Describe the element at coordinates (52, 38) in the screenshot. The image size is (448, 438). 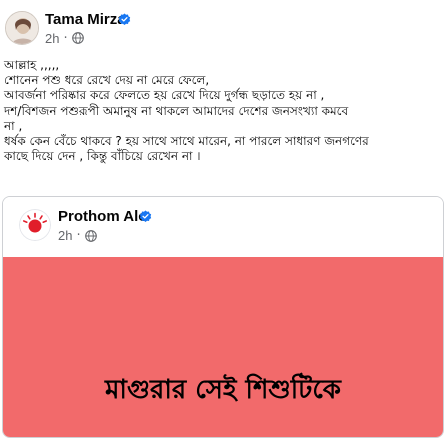
I see `post-timestamp: 2h` at that location.